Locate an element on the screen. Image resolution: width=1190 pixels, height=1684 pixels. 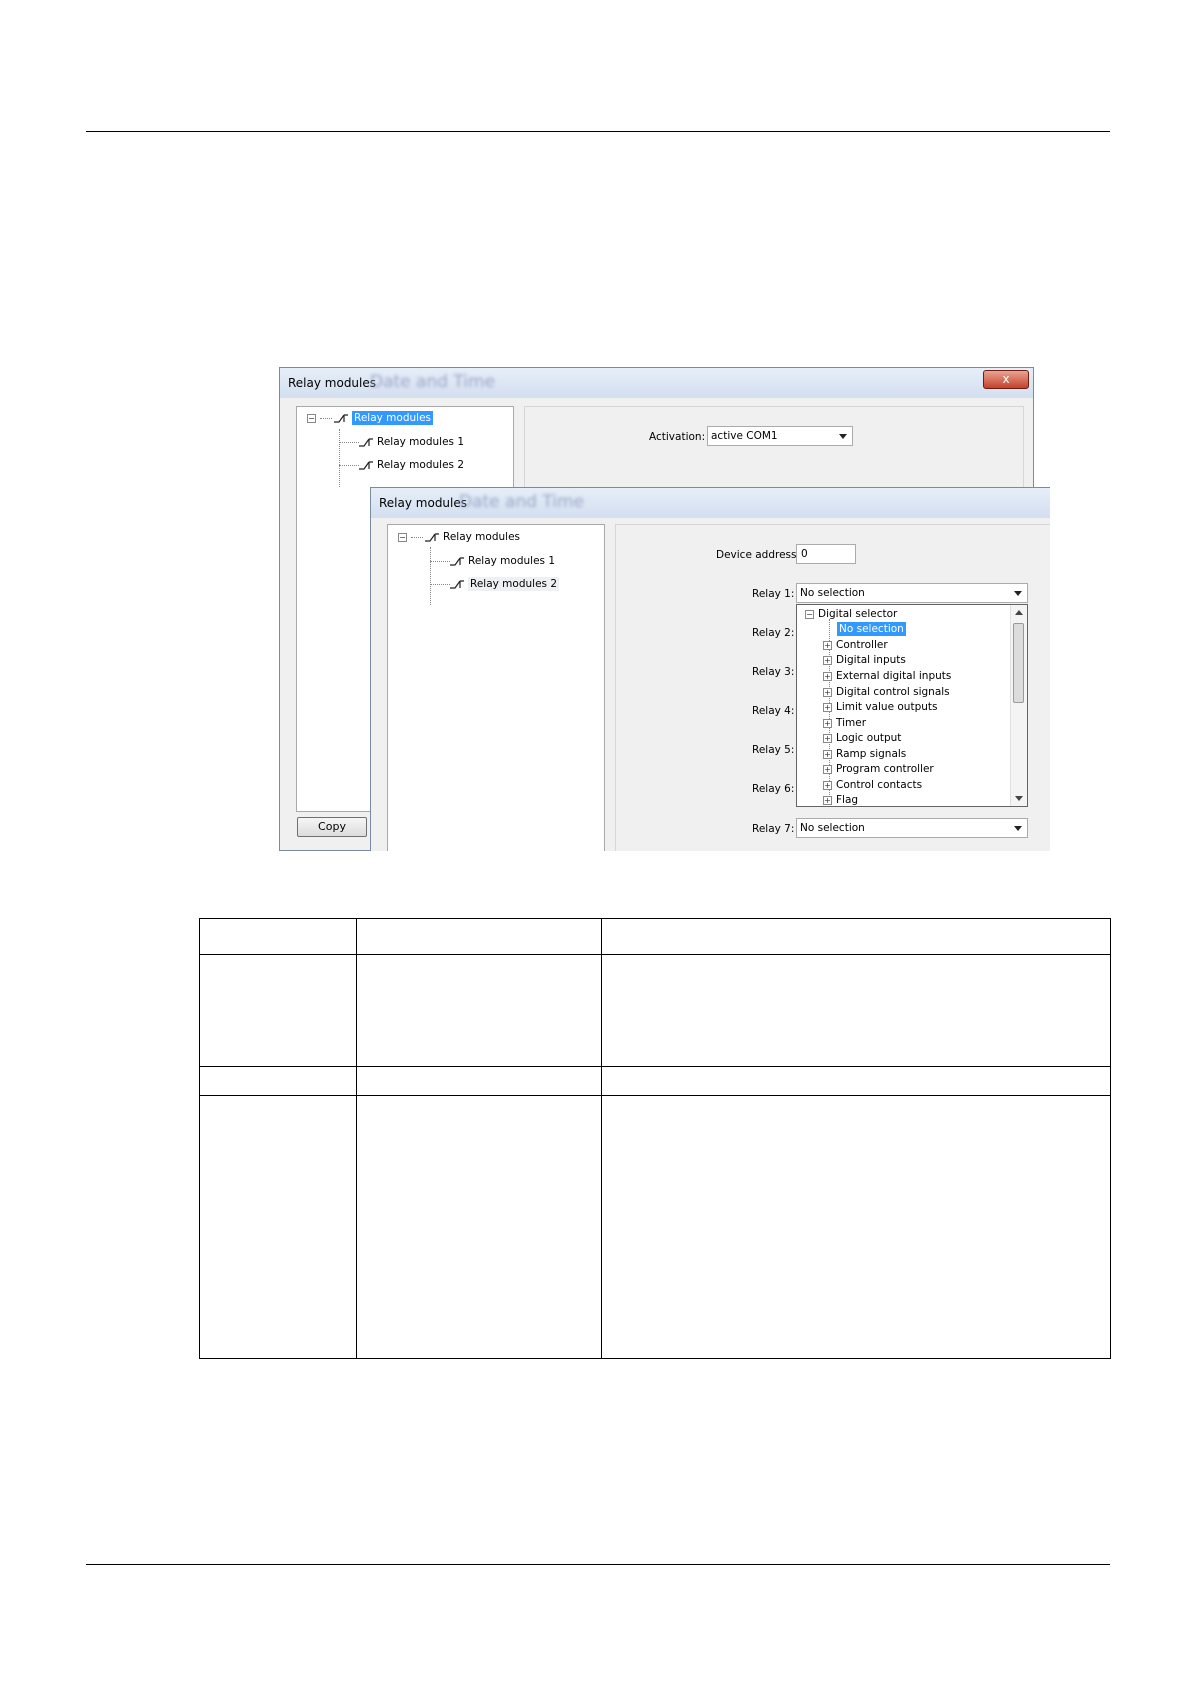
dropdown-item-label: Controller is located at coordinates (862, 645).